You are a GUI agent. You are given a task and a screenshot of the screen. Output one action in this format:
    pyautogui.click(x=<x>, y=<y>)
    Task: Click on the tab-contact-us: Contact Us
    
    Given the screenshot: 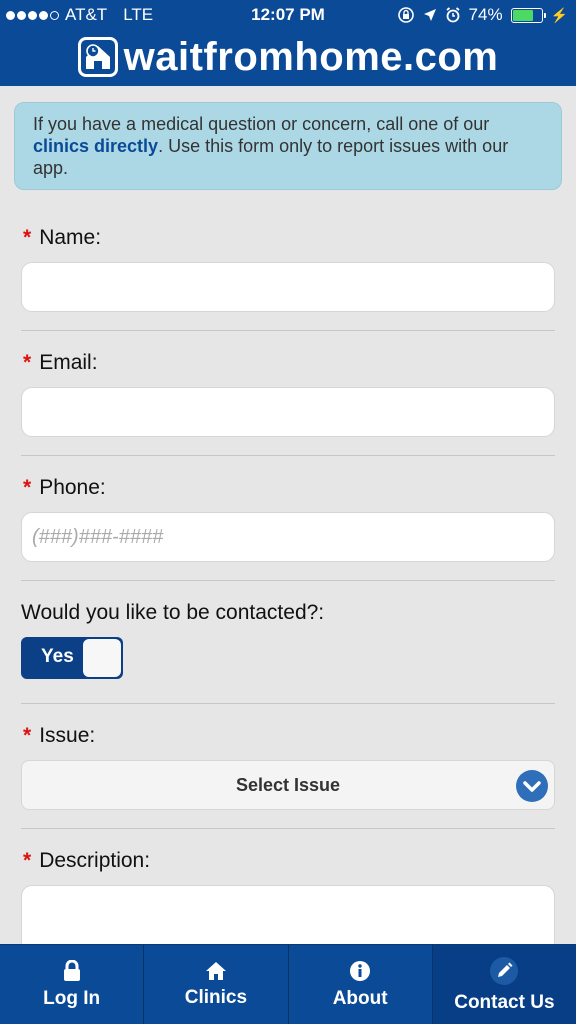 What is the action you would take?
    pyautogui.click(x=504, y=984)
    